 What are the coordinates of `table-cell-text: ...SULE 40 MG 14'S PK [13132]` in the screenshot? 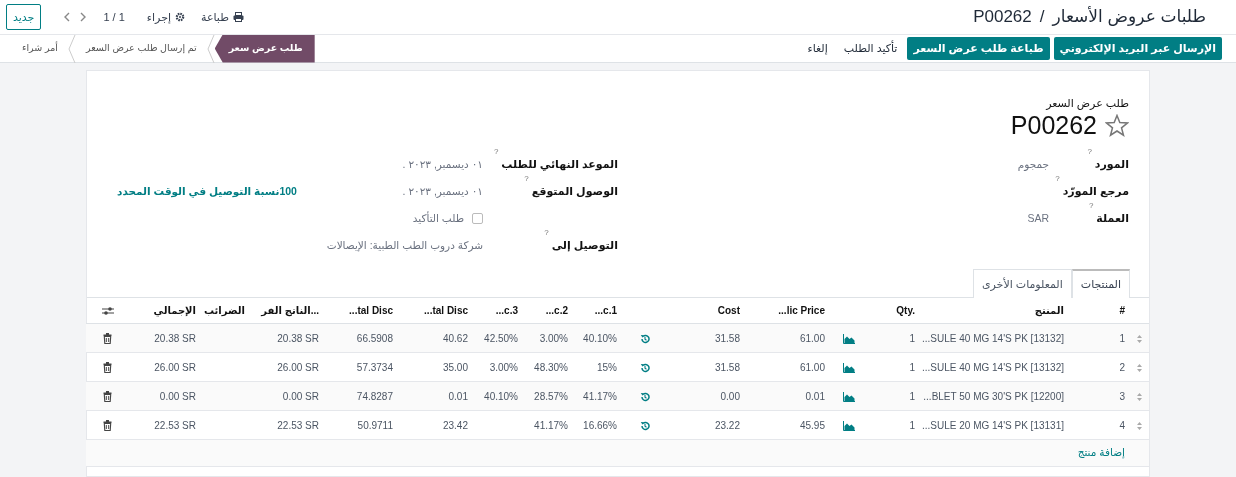 It's located at (993, 338).